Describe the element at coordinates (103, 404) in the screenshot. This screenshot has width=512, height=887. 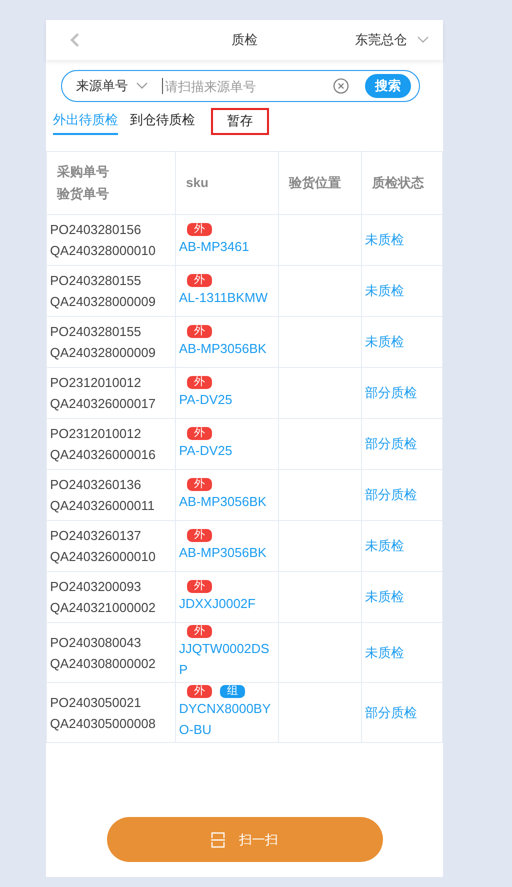
I see `inspection-number: QA240326000017` at that location.